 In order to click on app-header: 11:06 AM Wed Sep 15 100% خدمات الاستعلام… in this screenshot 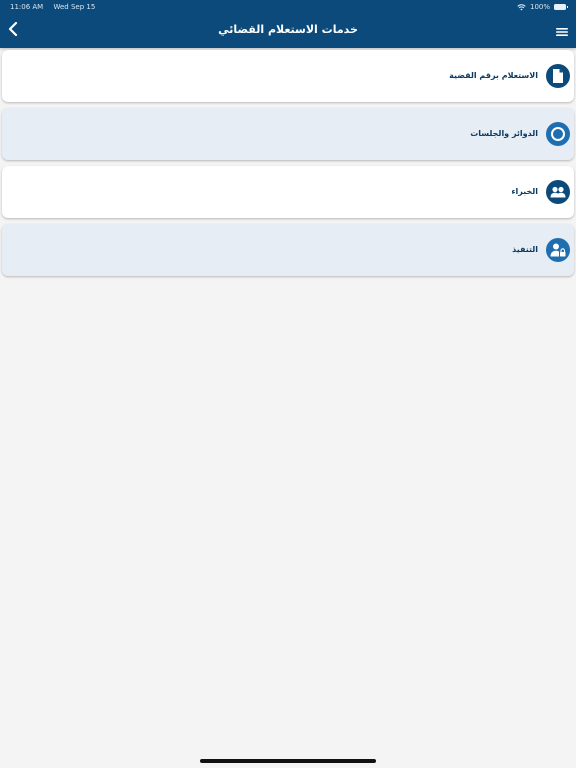, I will do `click(288, 24)`.